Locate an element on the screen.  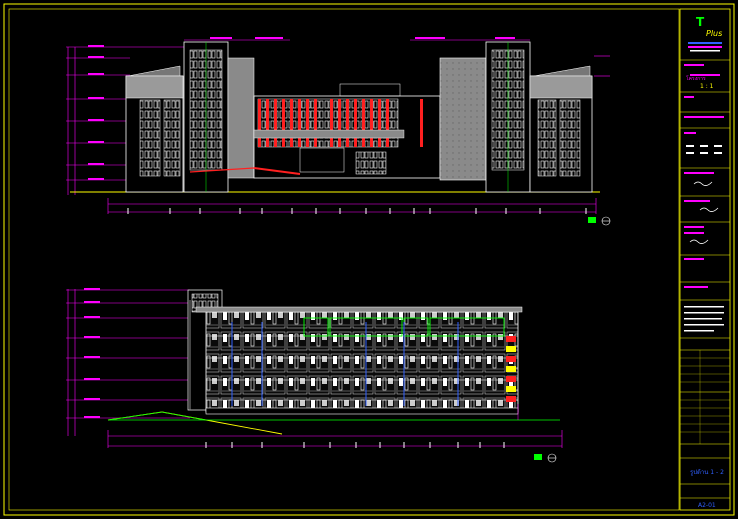
section-marker-top is located at coordinates (599, 221).